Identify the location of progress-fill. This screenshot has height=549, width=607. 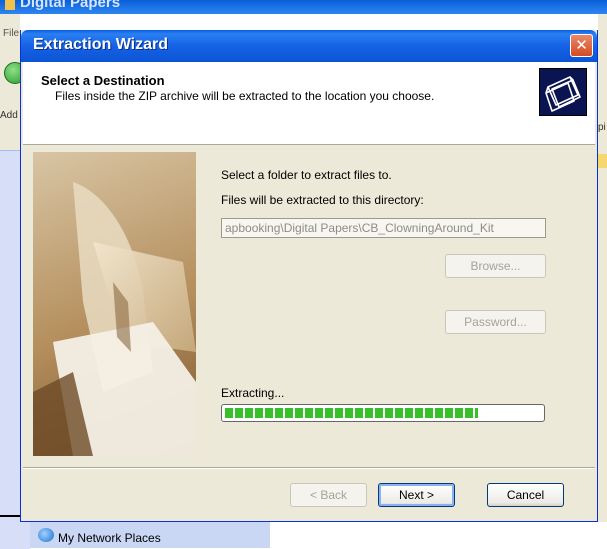
(351, 413).